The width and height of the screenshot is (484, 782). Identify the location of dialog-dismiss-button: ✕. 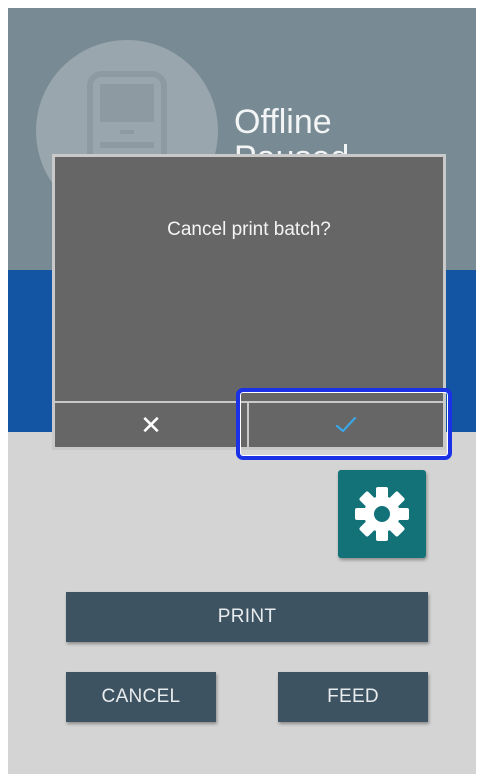
(152, 425).